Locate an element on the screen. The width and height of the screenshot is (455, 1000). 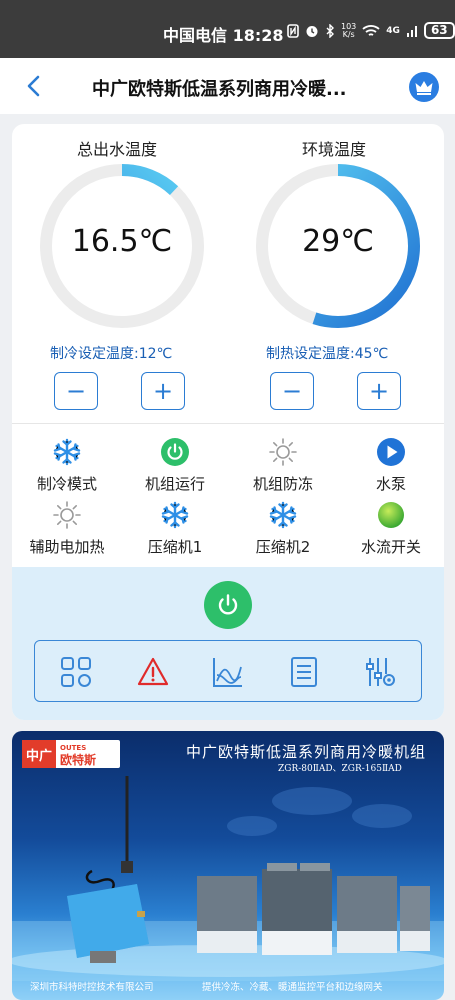
status-label: 压缩机2 is located at coordinates (283, 547).